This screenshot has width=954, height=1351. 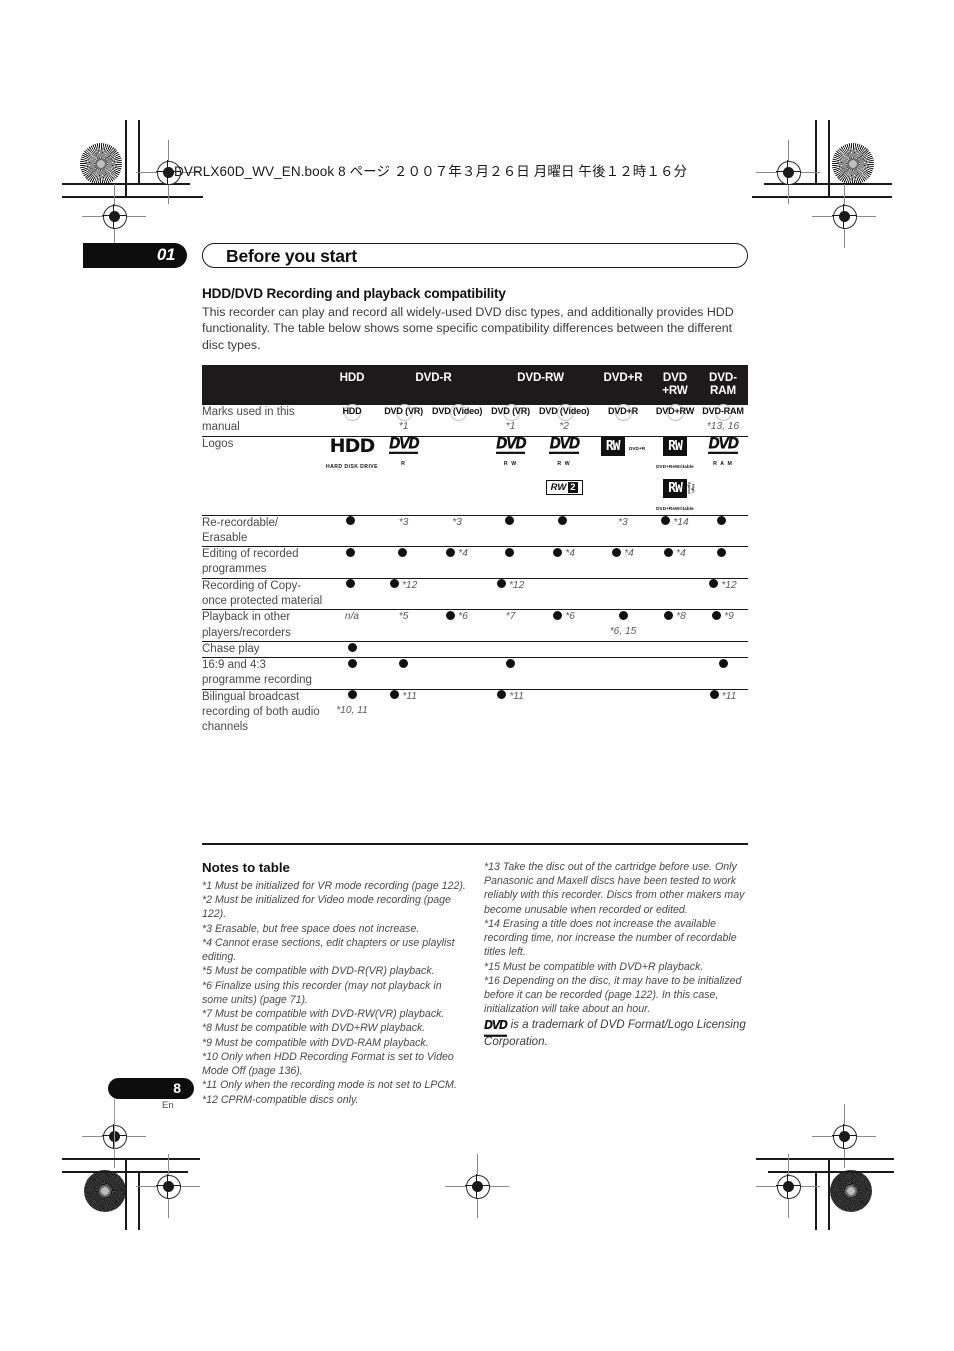 What do you see at coordinates (126, 1194) in the screenshot?
I see `crop-rule-bottom-left-v1` at bounding box center [126, 1194].